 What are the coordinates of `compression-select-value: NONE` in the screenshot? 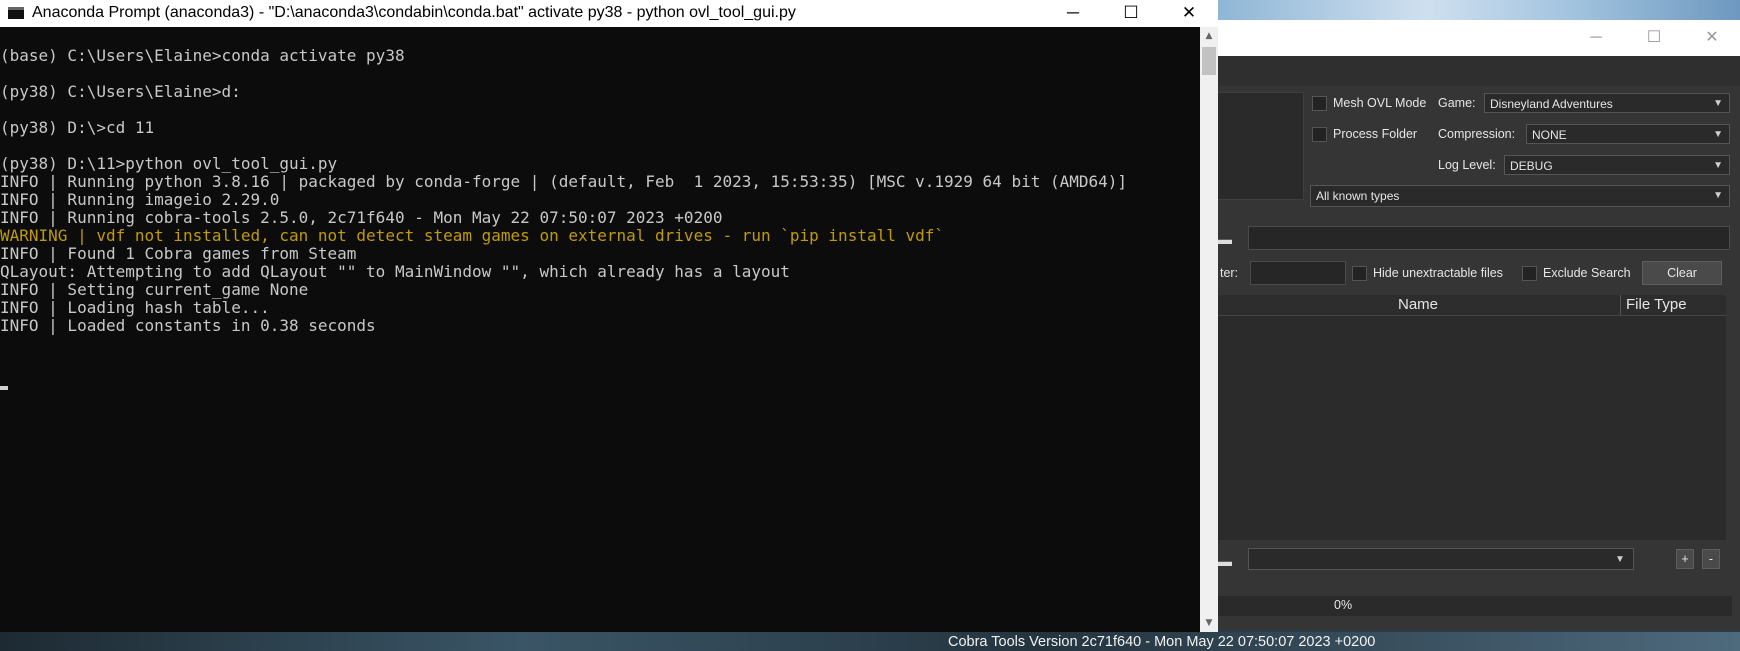 It's located at (1549, 135).